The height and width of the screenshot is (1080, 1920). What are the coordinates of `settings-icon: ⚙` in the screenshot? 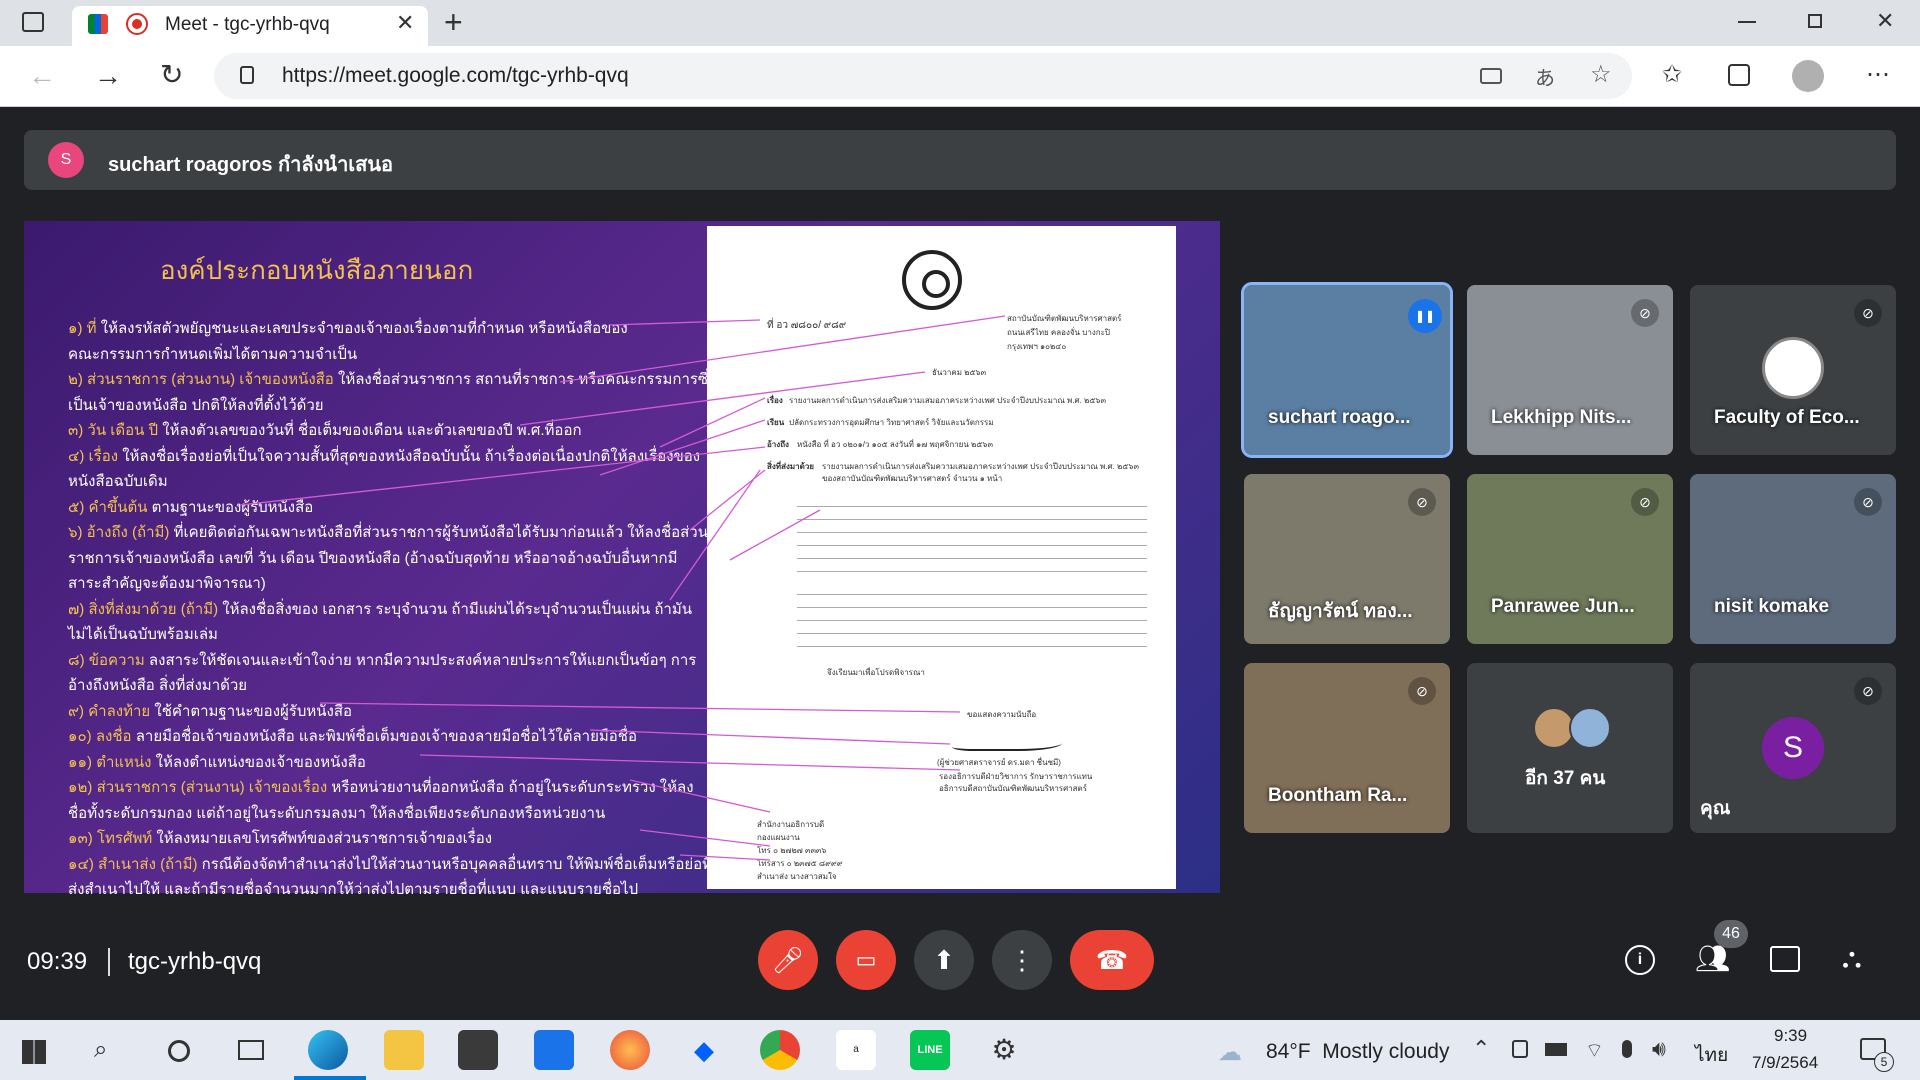 It's located at (1004, 1050).